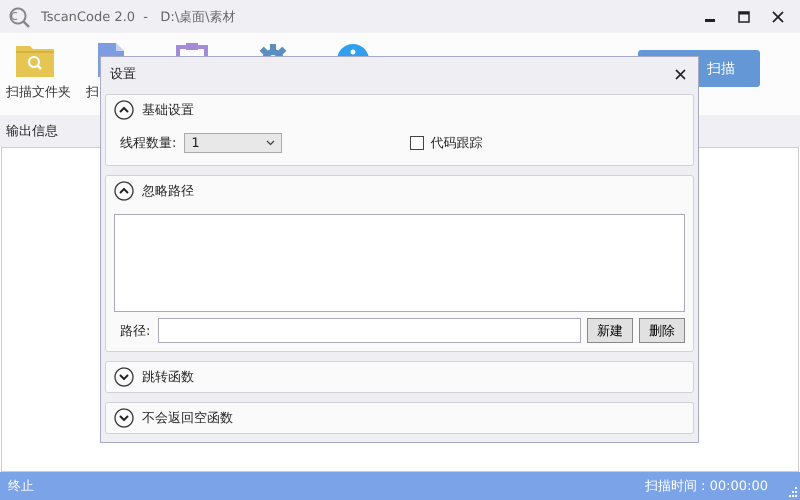 Image resolution: width=800 pixels, height=500 pixels. I want to click on dialog-title: 设置, so click(123, 74).